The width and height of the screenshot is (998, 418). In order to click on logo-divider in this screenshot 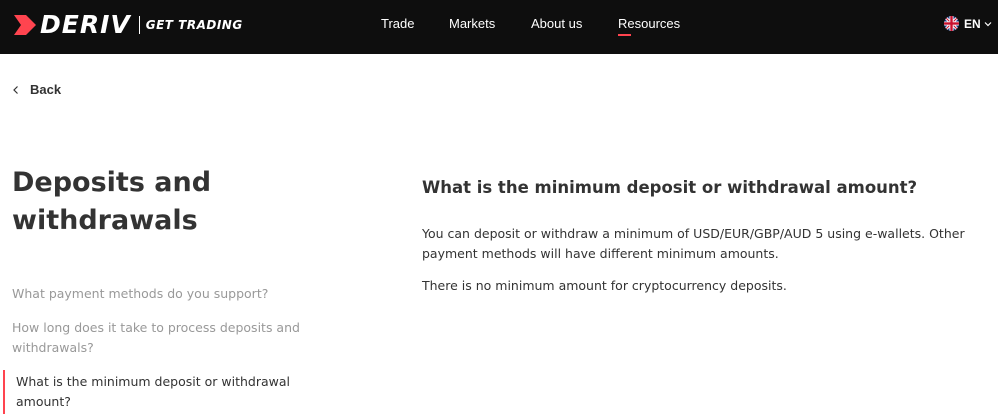, I will do `click(139, 25)`.